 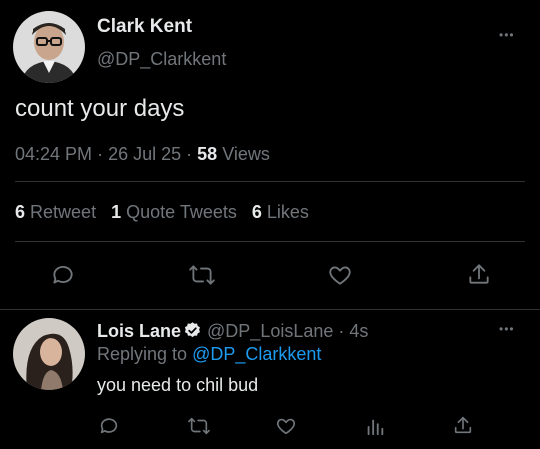 What do you see at coordinates (49, 47) in the screenshot?
I see `author-avatar` at bounding box center [49, 47].